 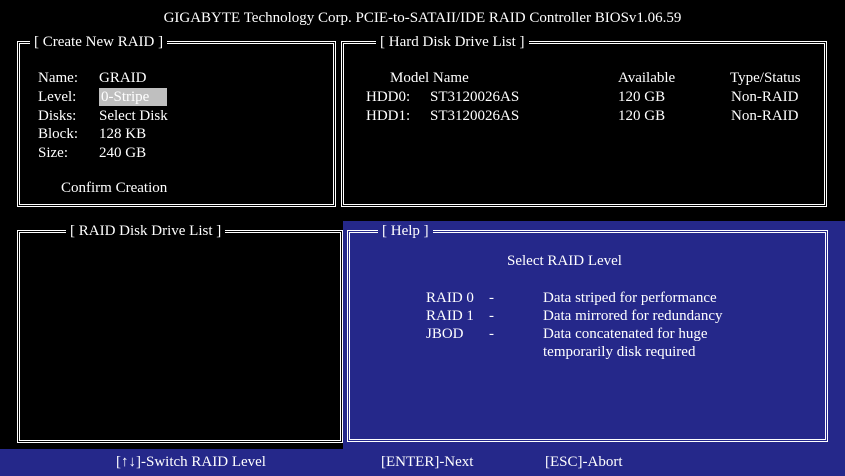 I want to click on switch-raid-level-hint: [↑↓]-Switch RAID Level, so click(x=191, y=462).